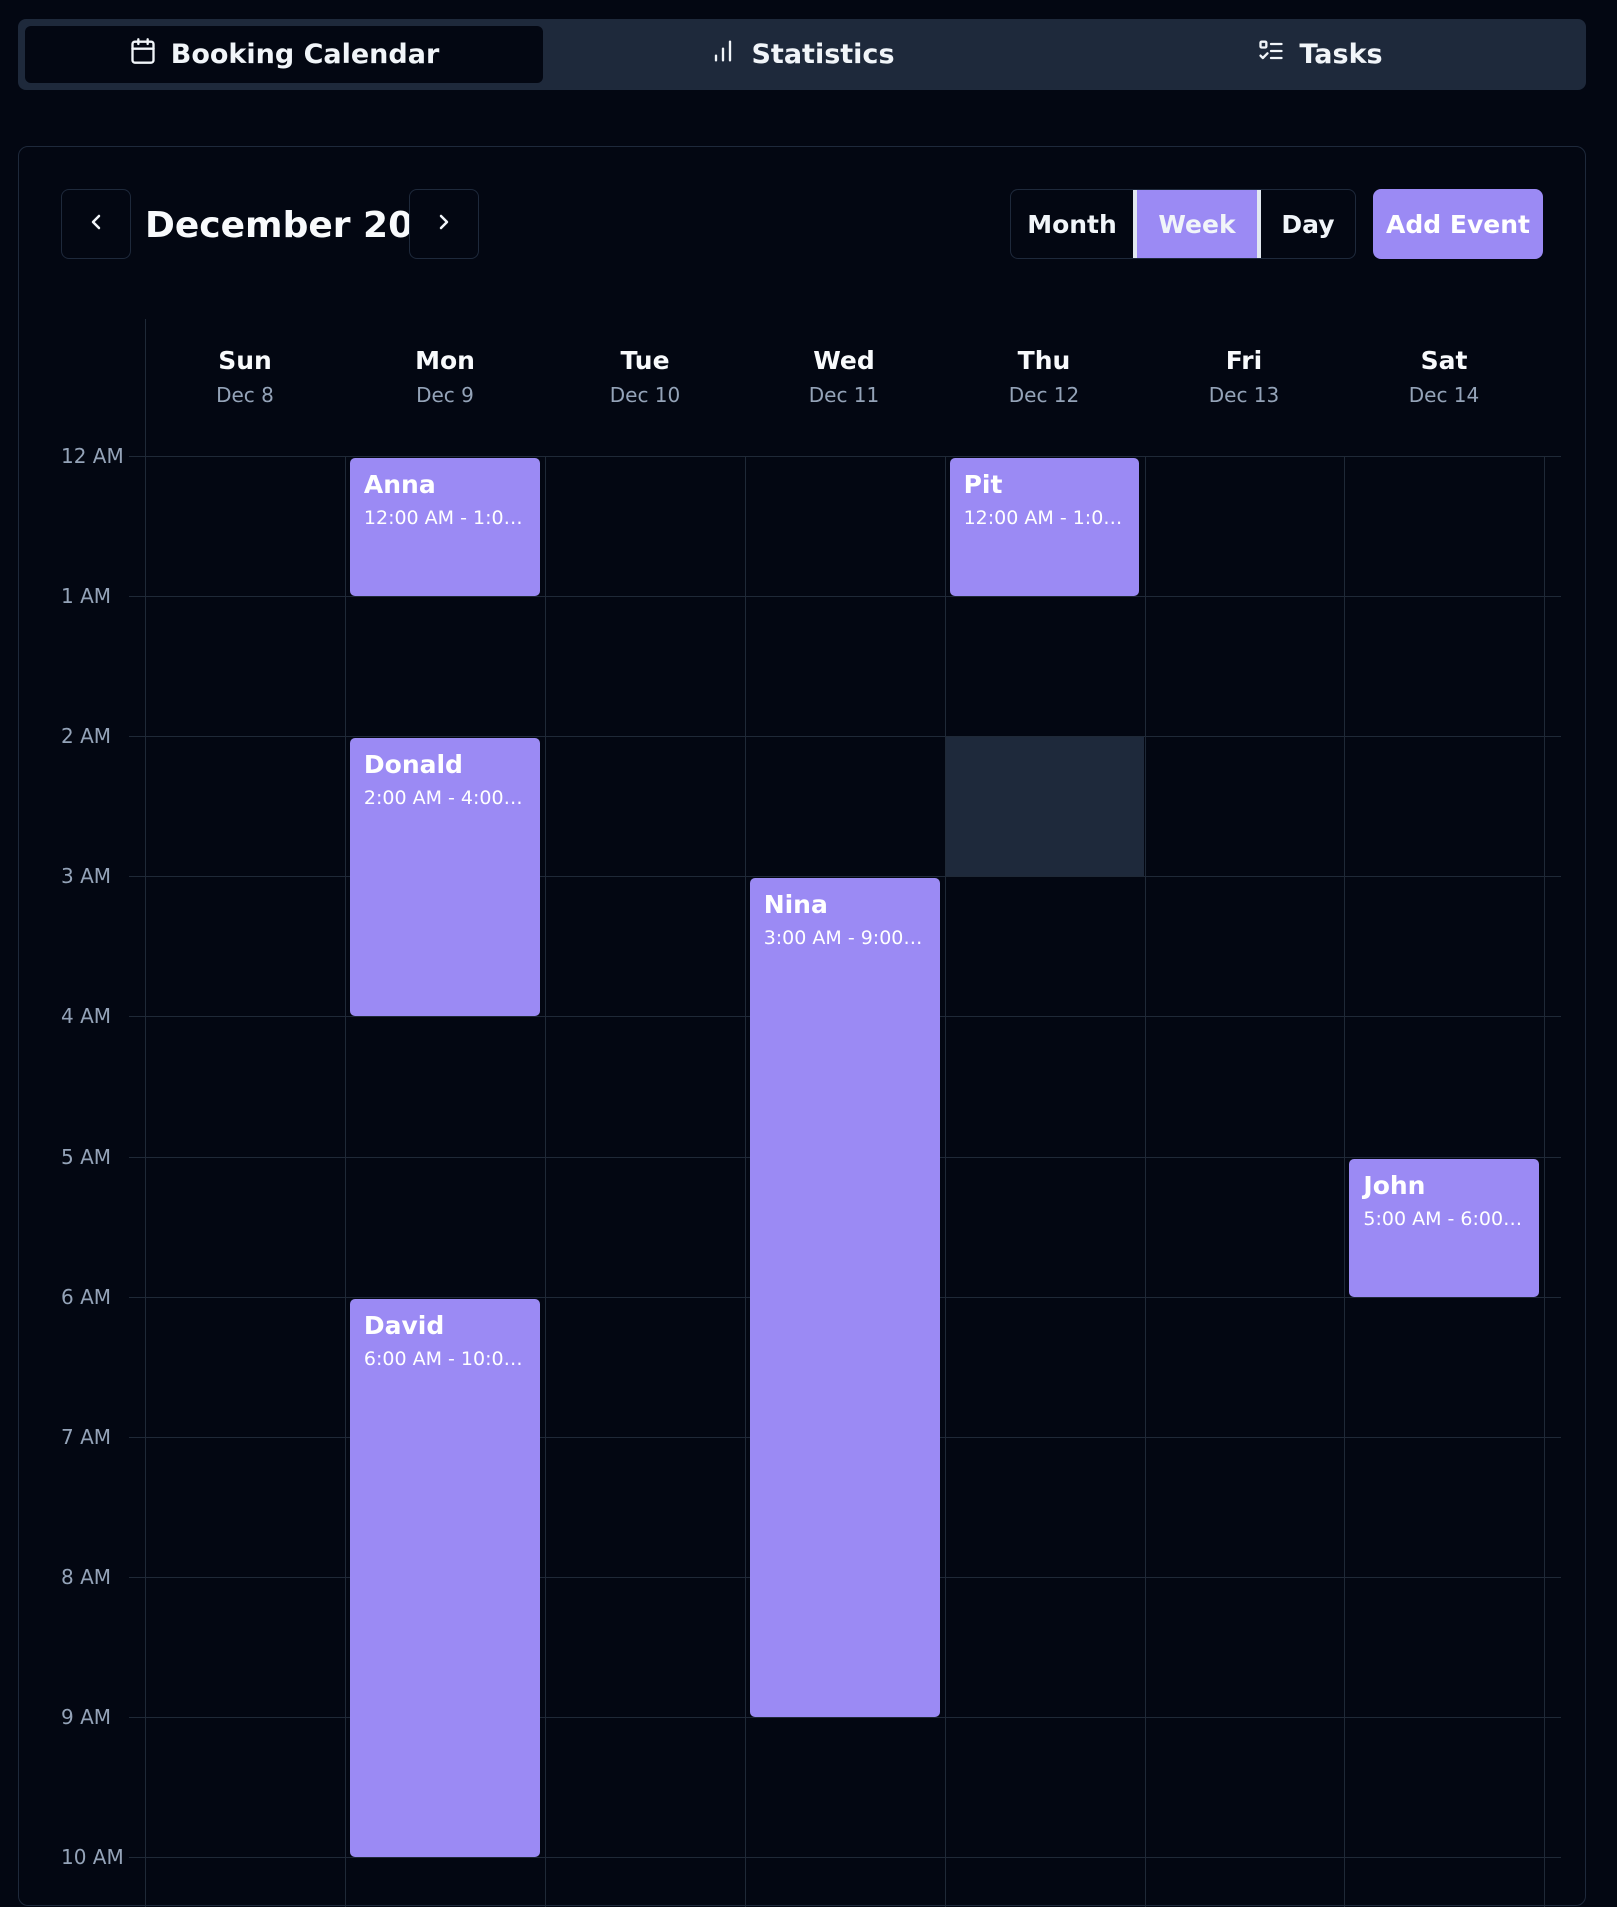 Image resolution: width=1617 pixels, height=1907 pixels. What do you see at coordinates (404, 1325) in the screenshot?
I see `event-name: David` at bounding box center [404, 1325].